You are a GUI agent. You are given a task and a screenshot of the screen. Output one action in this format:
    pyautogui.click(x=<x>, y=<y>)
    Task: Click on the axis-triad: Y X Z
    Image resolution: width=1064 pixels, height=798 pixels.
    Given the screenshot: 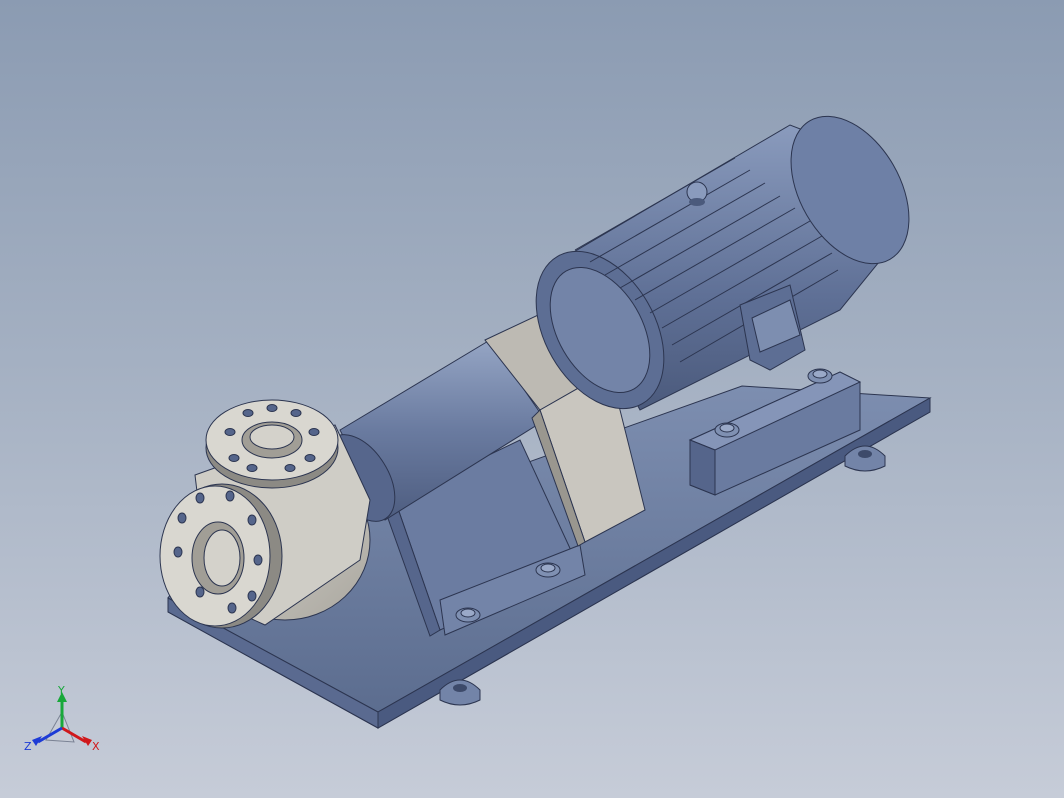 What is the action you would take?
    pyautogui.click(x=62, y=718)
    